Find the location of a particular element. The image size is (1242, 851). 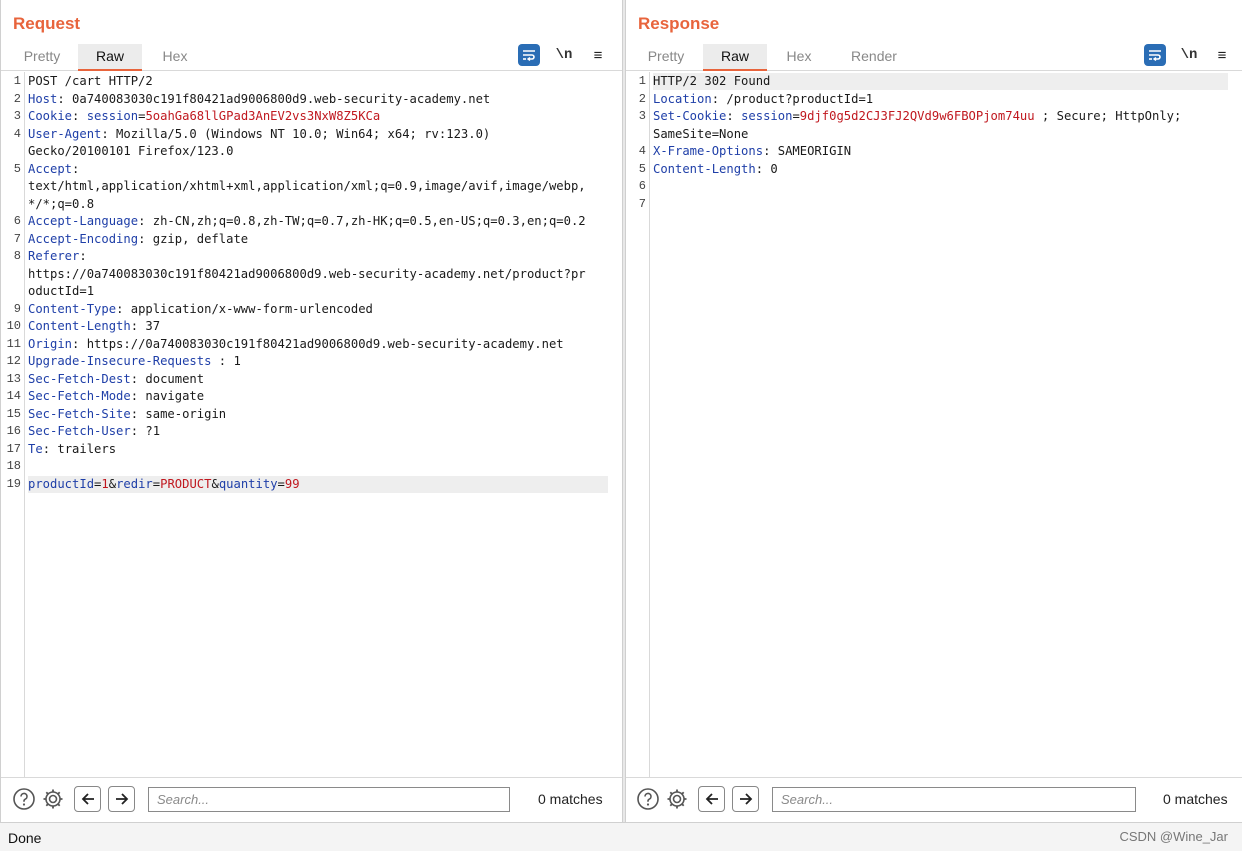

response-title: Response is located at coordinates (679, 23).